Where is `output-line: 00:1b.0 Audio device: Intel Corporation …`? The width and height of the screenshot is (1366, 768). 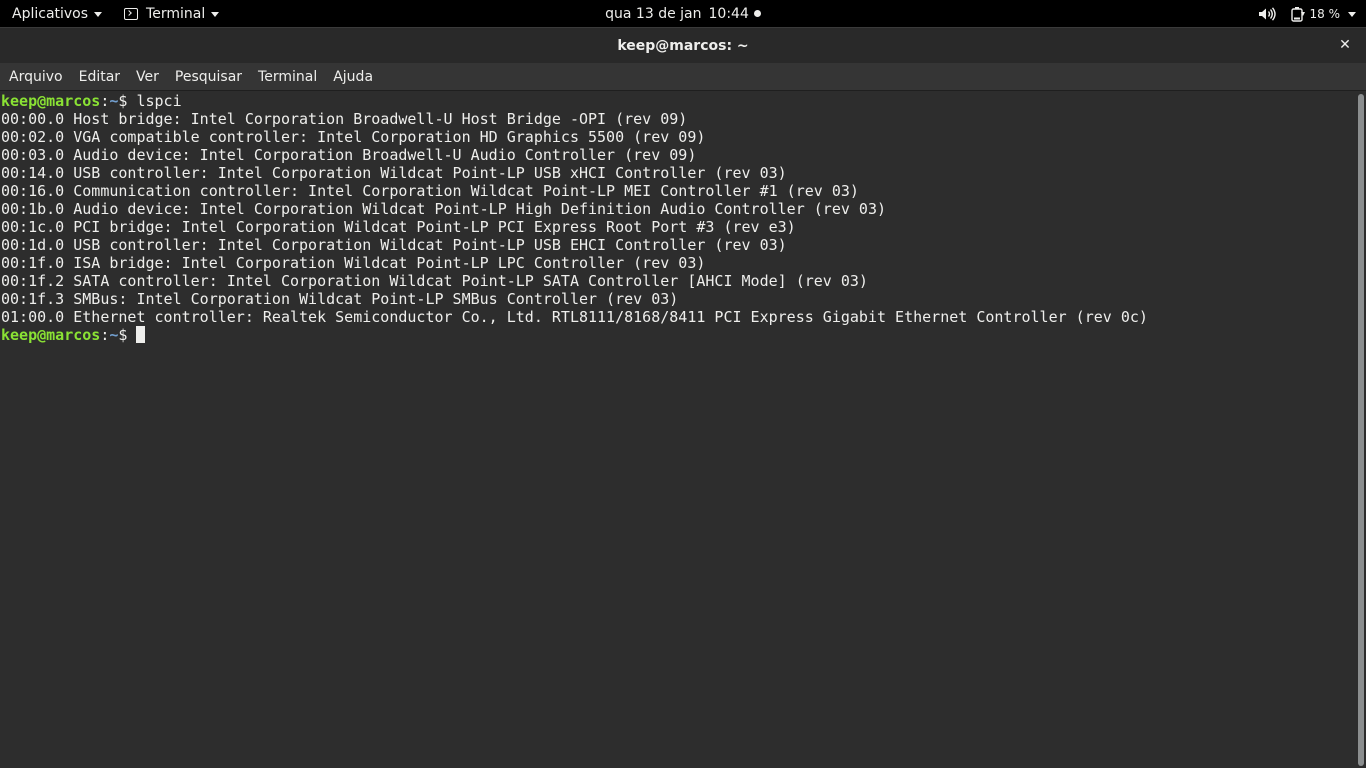
output-line: 00:1b.0 Audio device: Intel Corporation … is located at coordinates (444, 209).